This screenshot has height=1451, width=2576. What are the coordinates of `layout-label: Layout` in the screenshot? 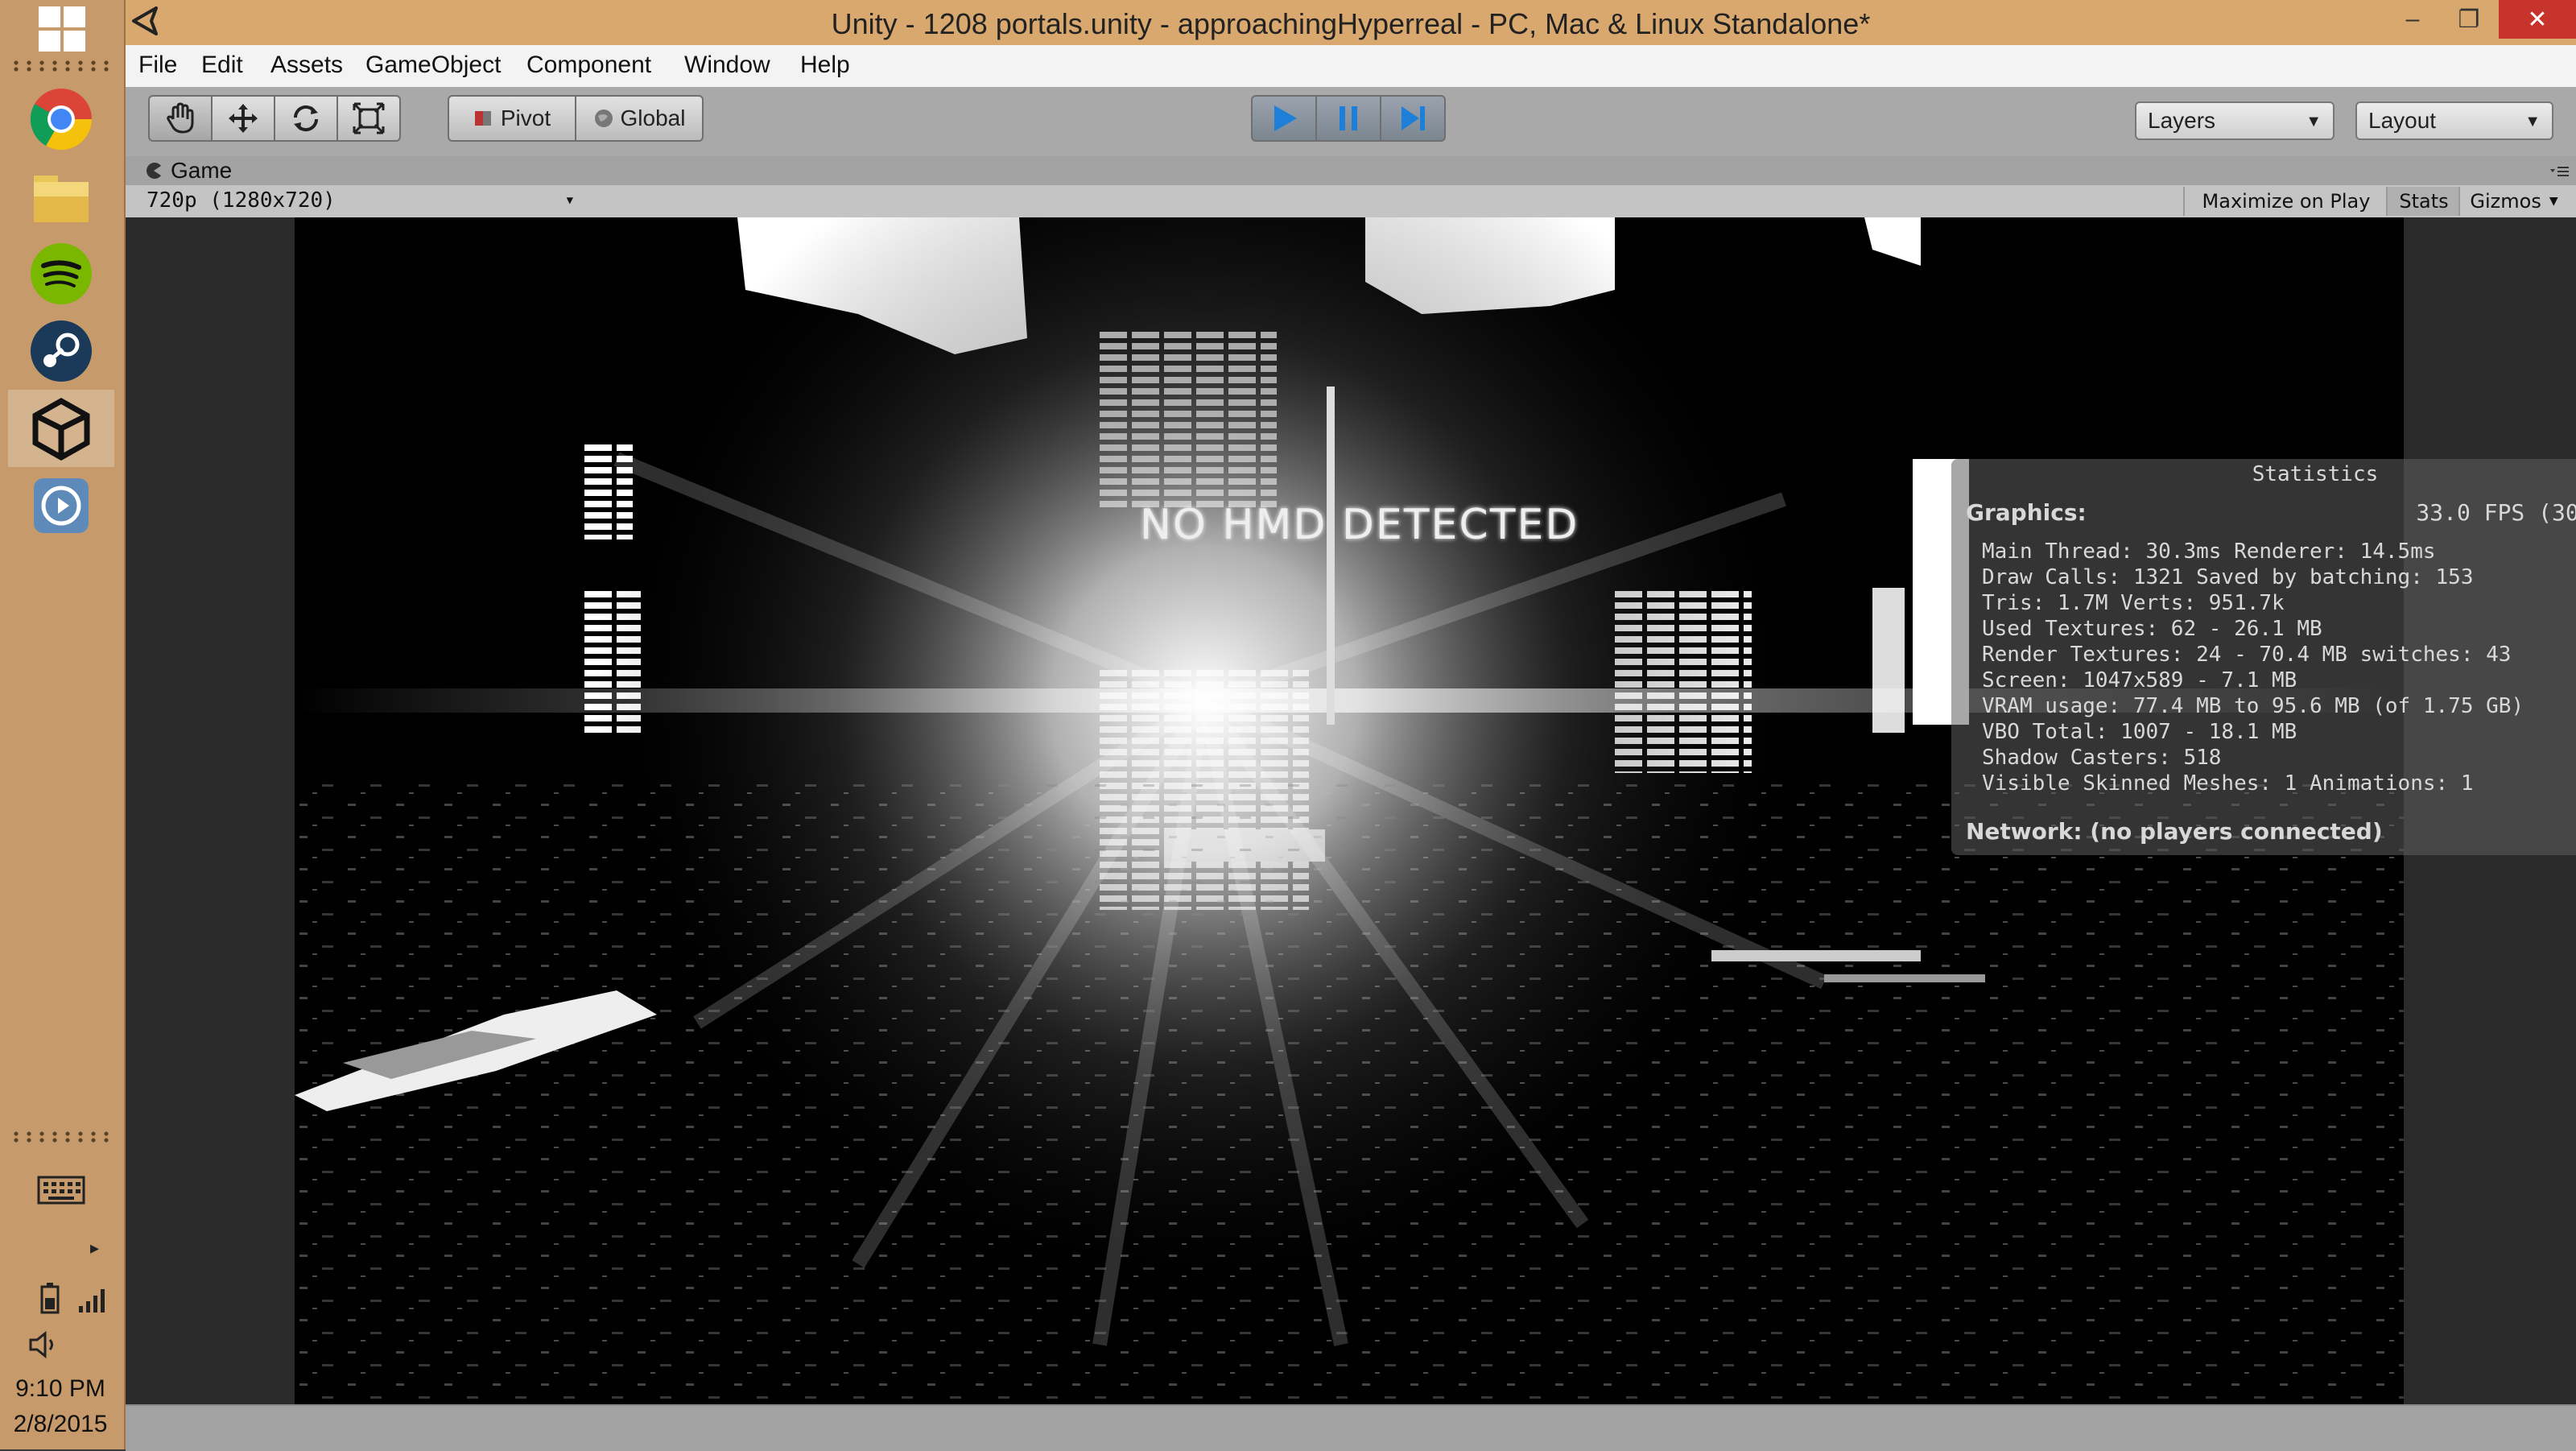 It's located at (2402, 120).